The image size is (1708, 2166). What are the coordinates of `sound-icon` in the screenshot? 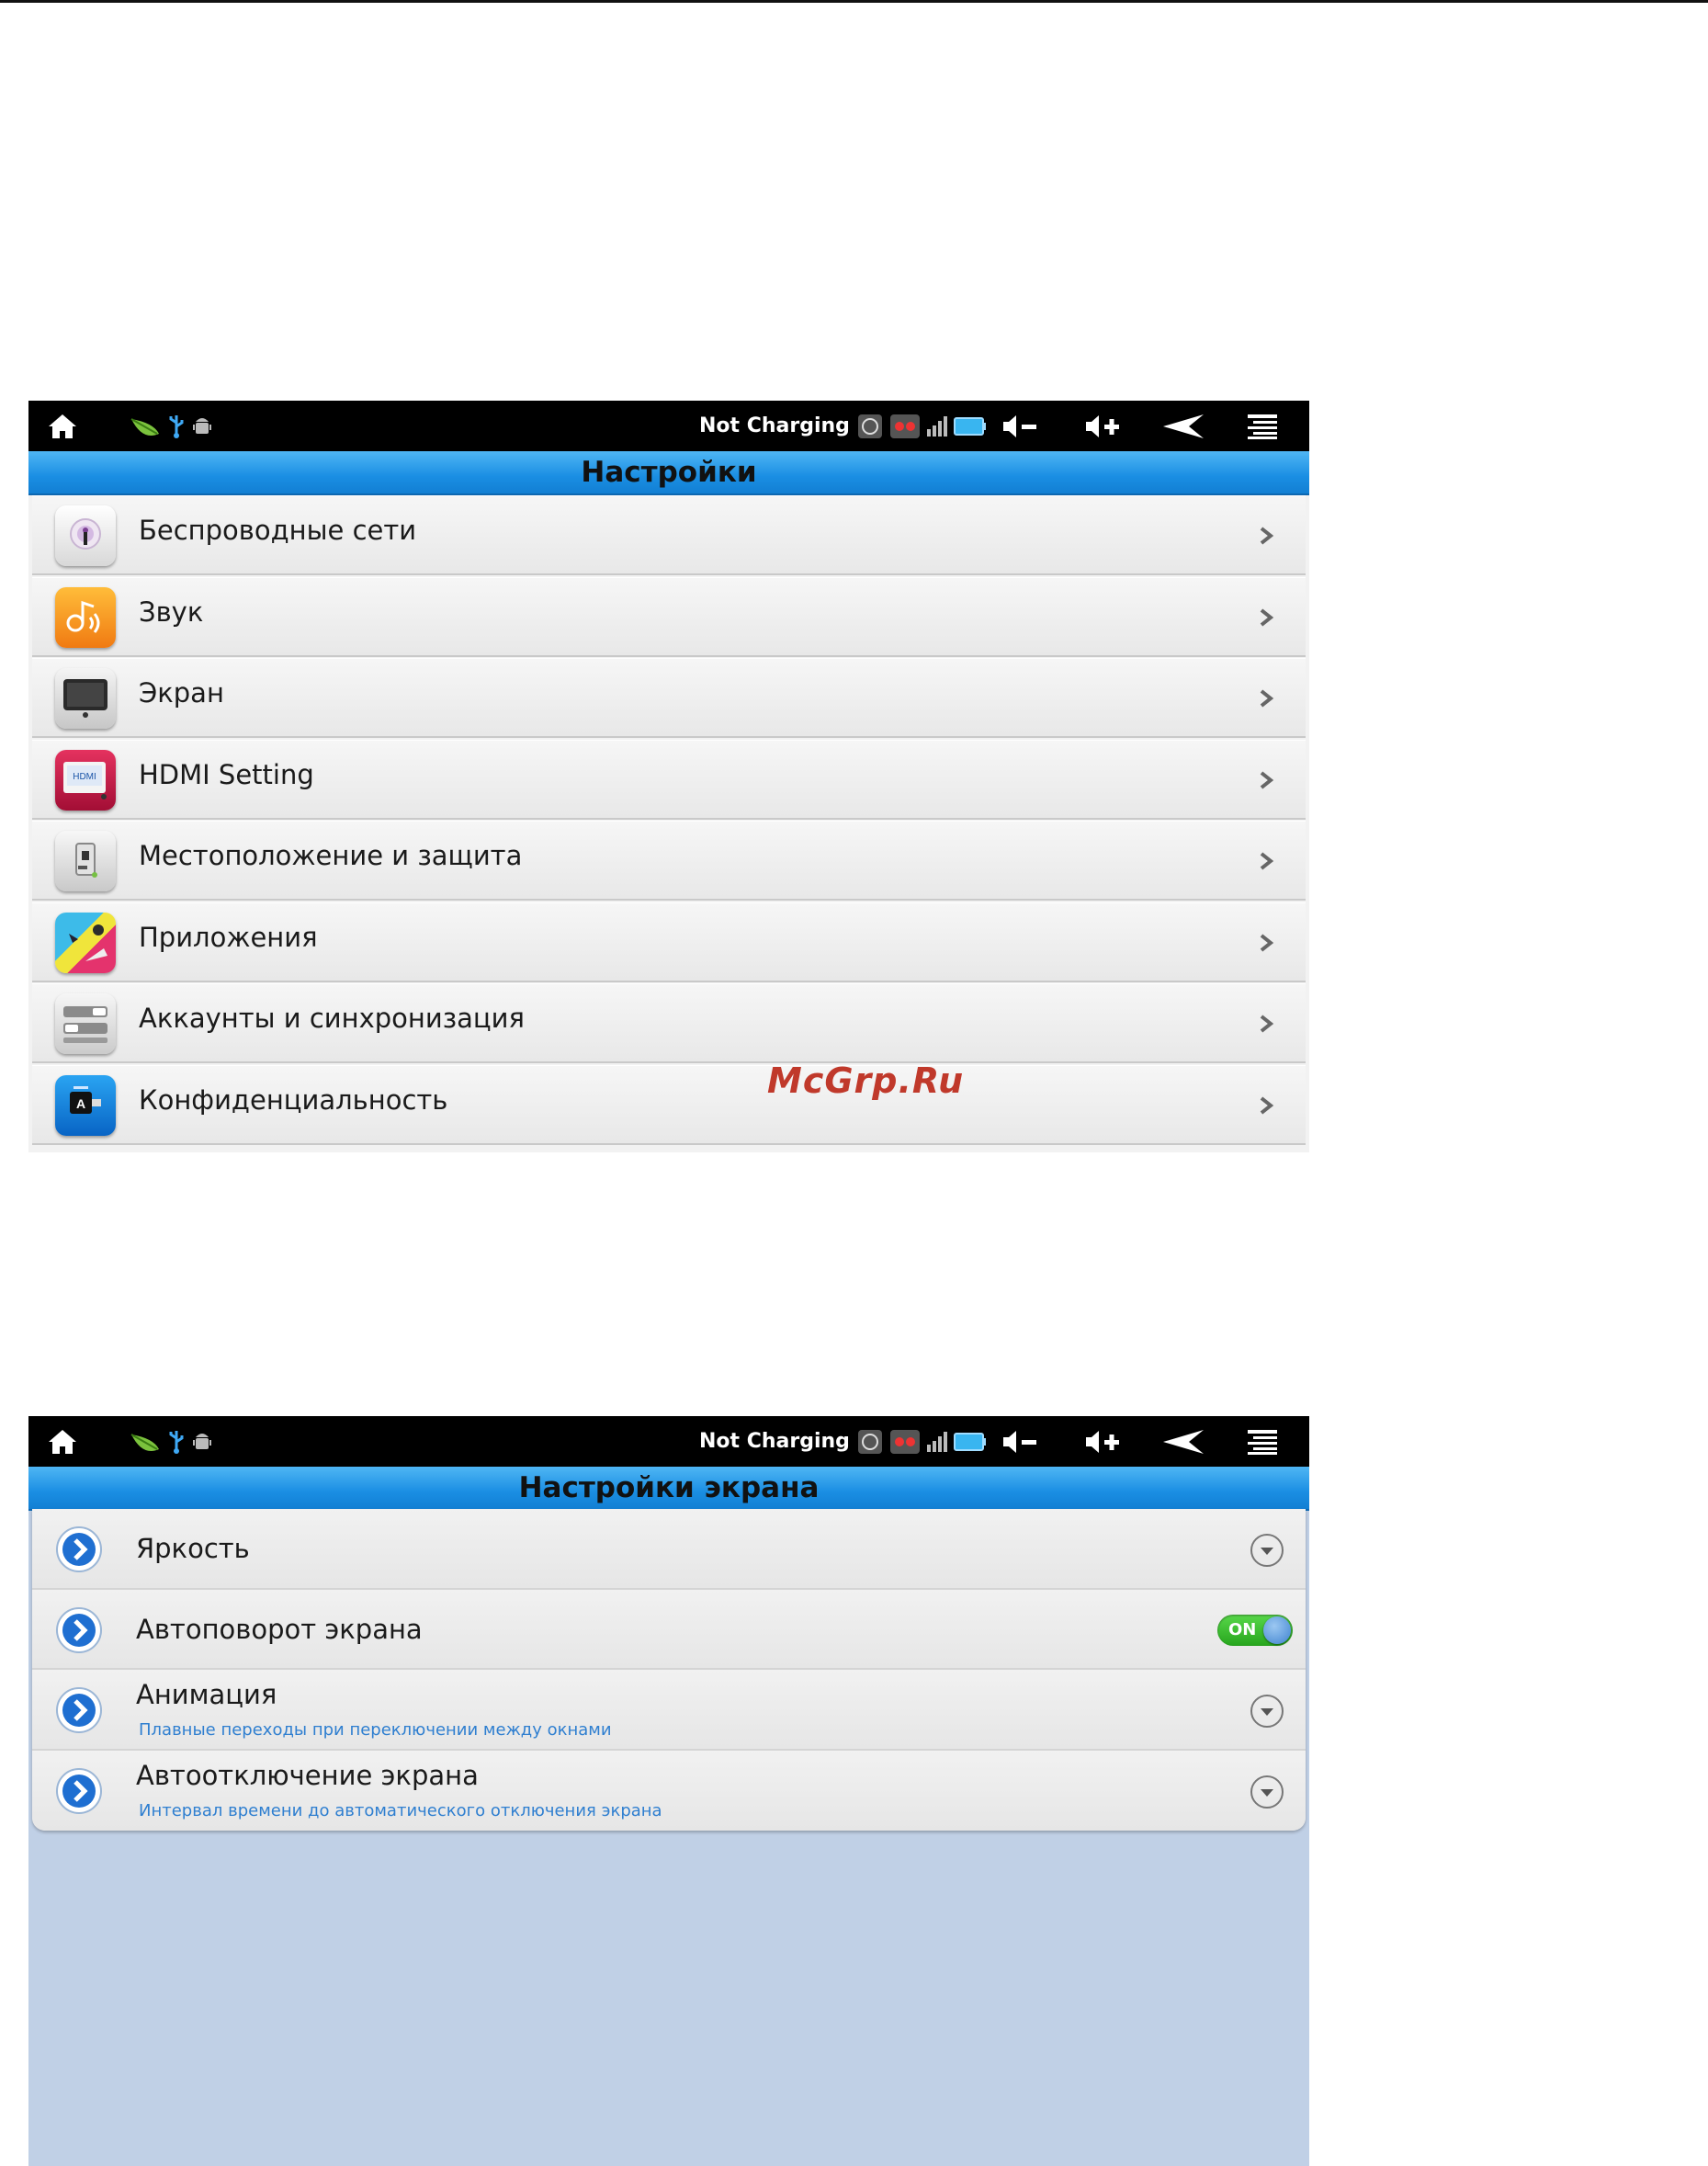 It's located at (86, 617).